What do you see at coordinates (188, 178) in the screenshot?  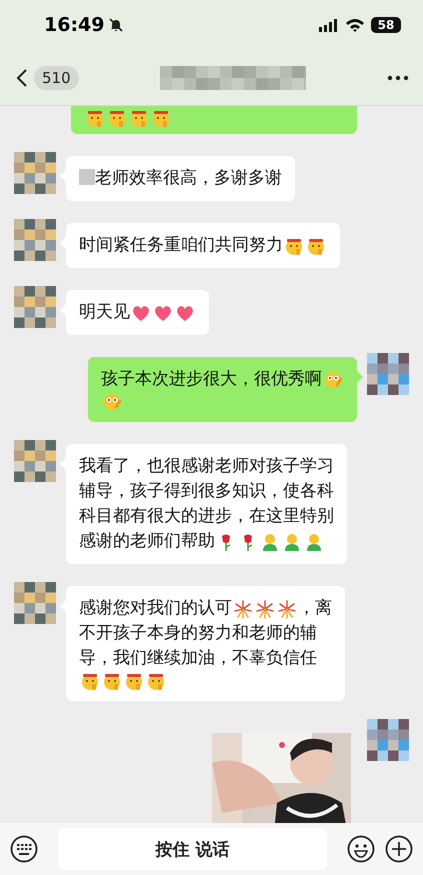 I see `message-text: 老师效率很高，多谢多谢` at bounding box center [188, 178].